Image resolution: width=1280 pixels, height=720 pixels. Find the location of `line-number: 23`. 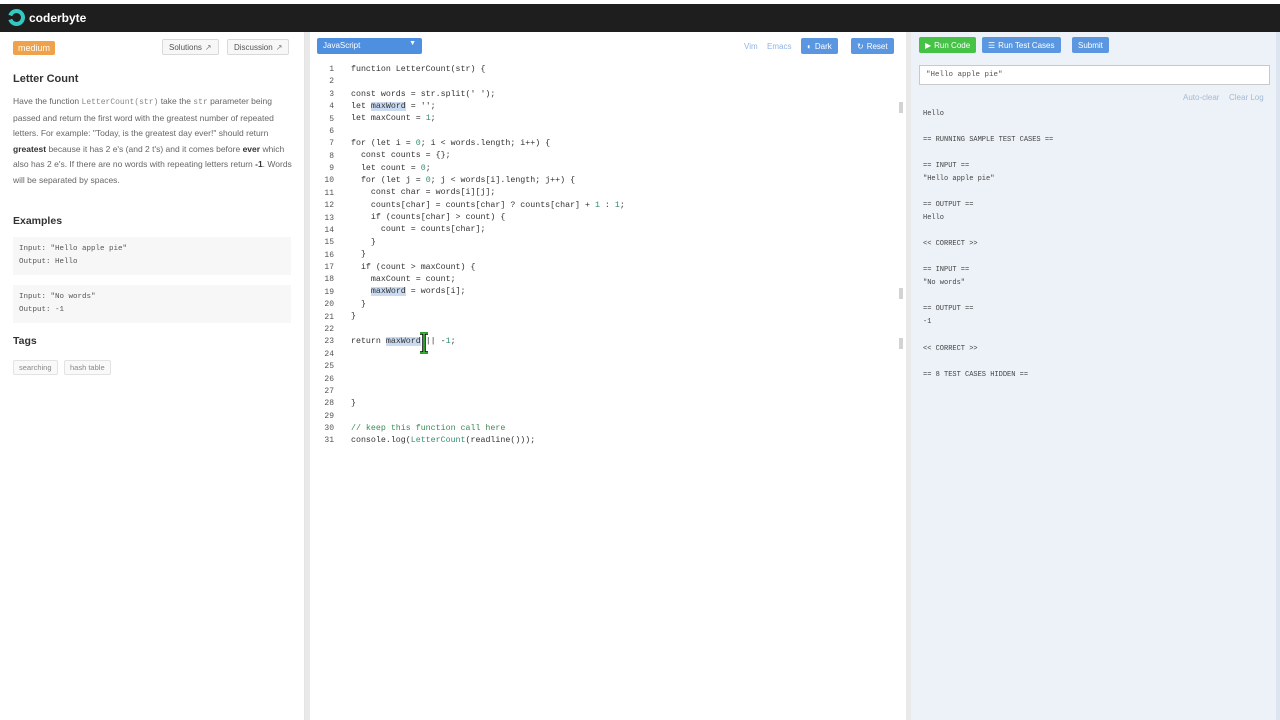

line-number: 23 is located at coordinates (329, 342).